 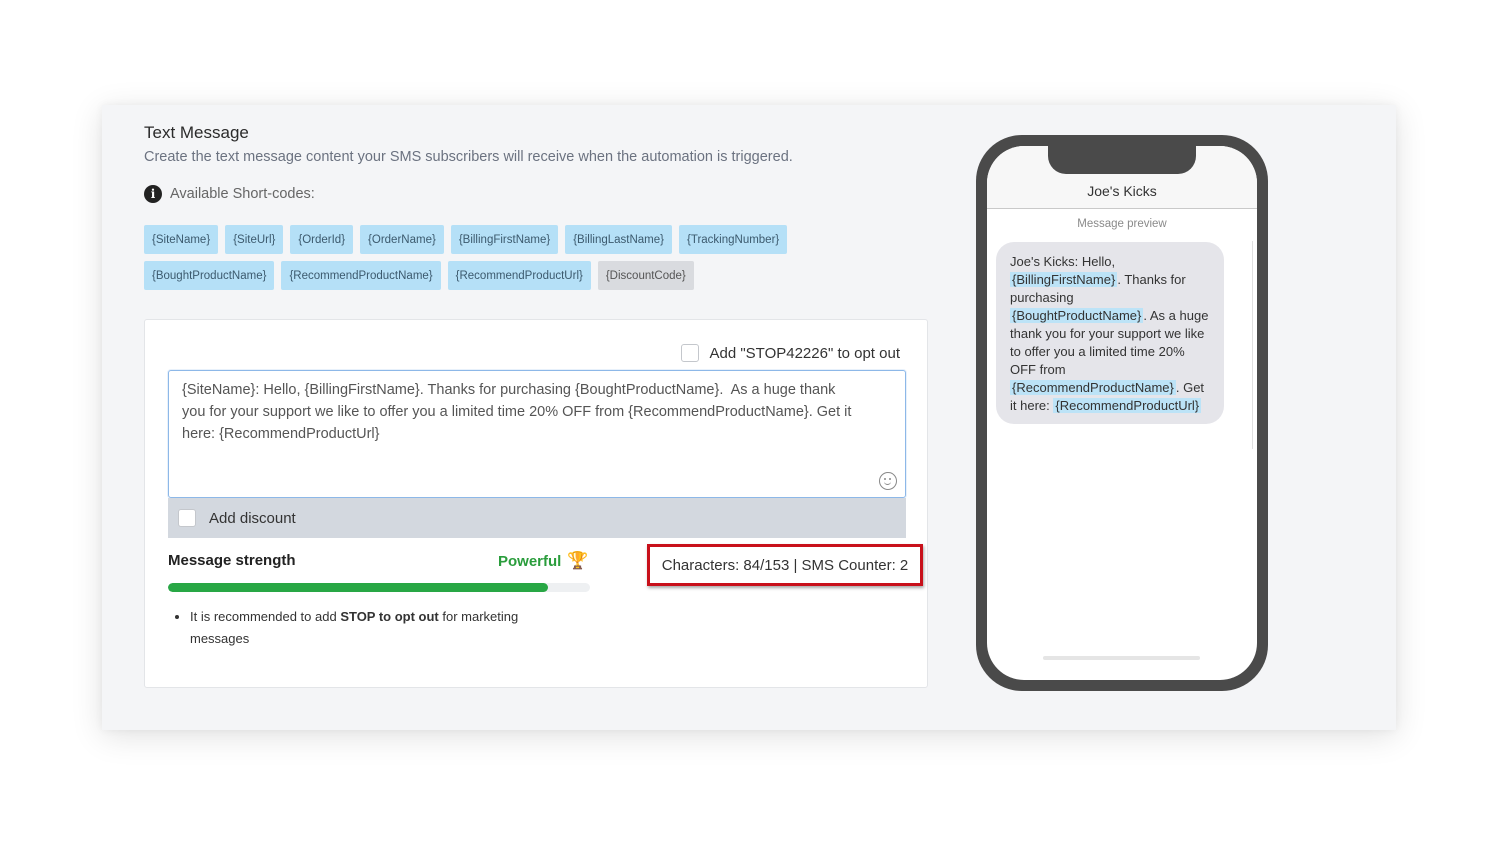 I want to click on message-preview-label: Message preview, so click(x=1122, y=224).